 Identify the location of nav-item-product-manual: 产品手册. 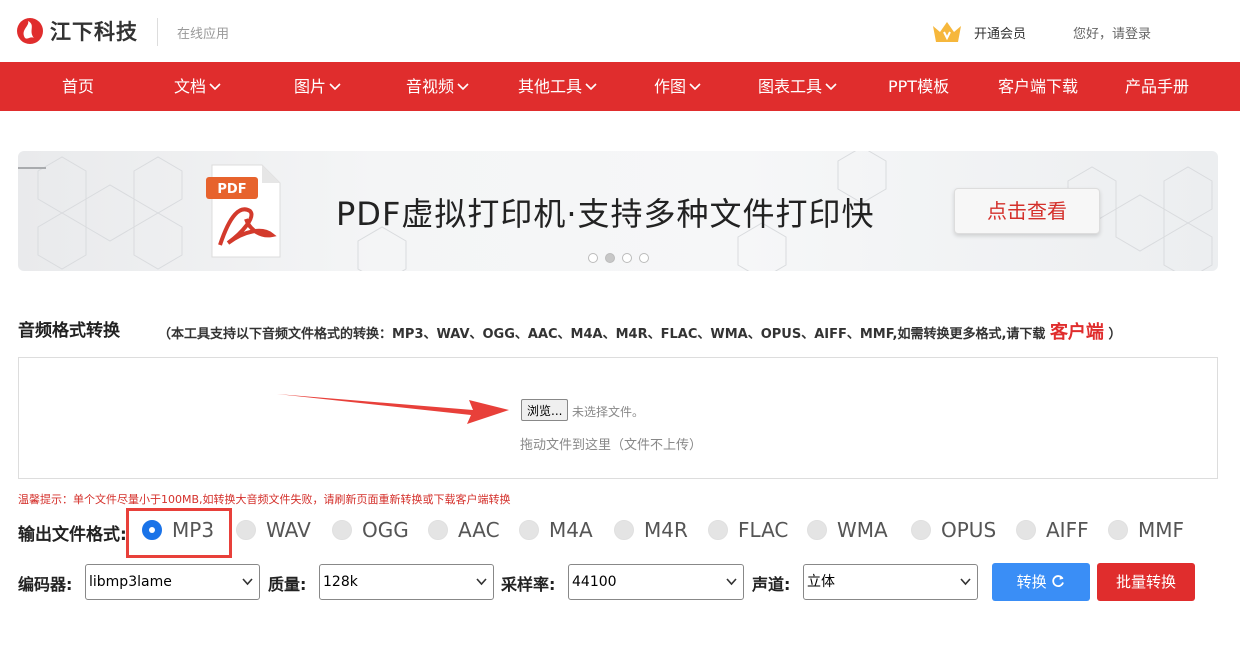
(1157, 86).